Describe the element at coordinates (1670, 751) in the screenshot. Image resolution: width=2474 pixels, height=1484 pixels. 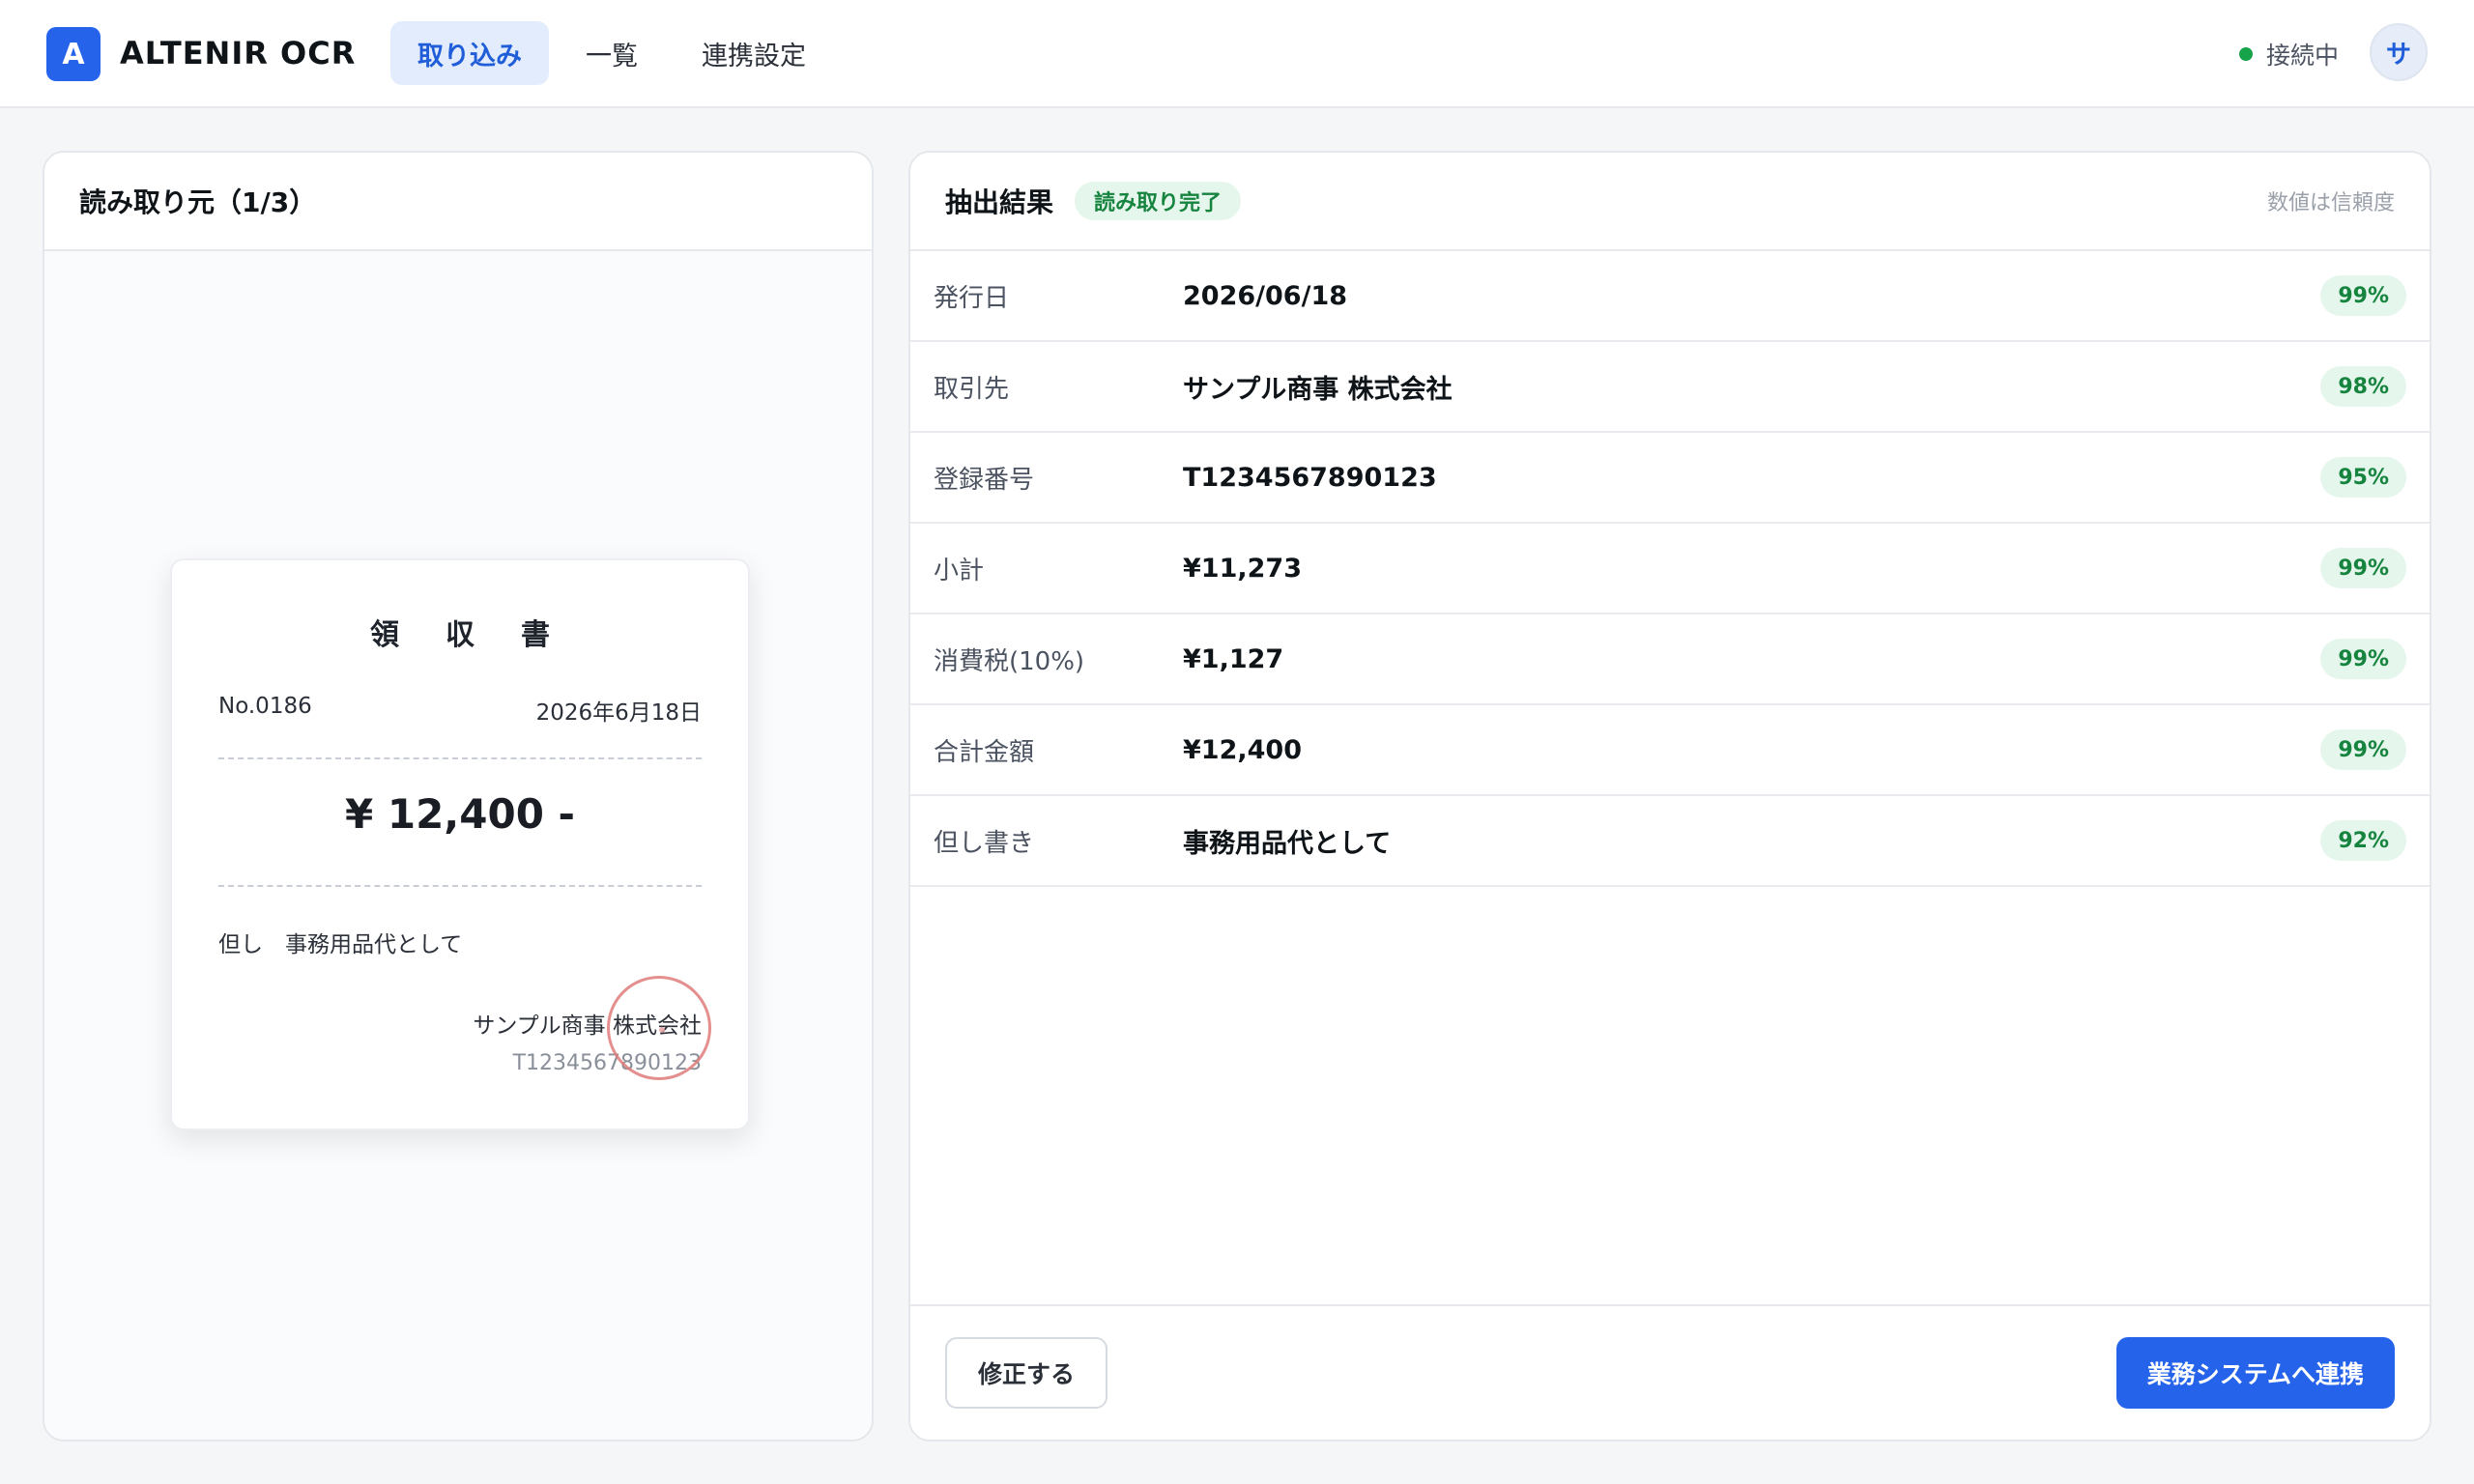
I see `field-row-total-amount: 合計金額 ¥12,400 99%` at that location.